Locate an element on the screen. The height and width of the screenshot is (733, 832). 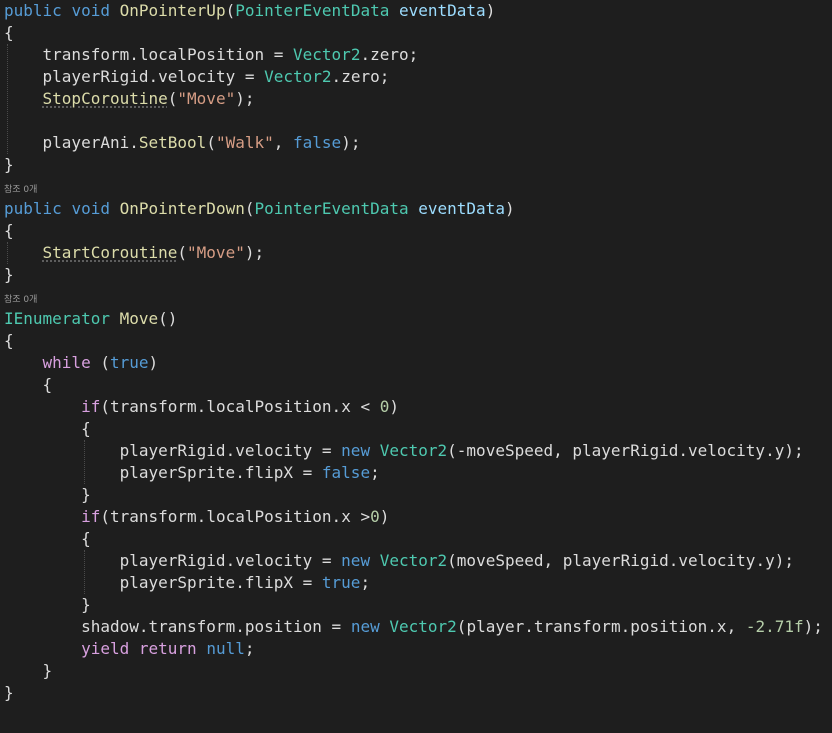
code-token: 0 is located at coordinates (384, 406).